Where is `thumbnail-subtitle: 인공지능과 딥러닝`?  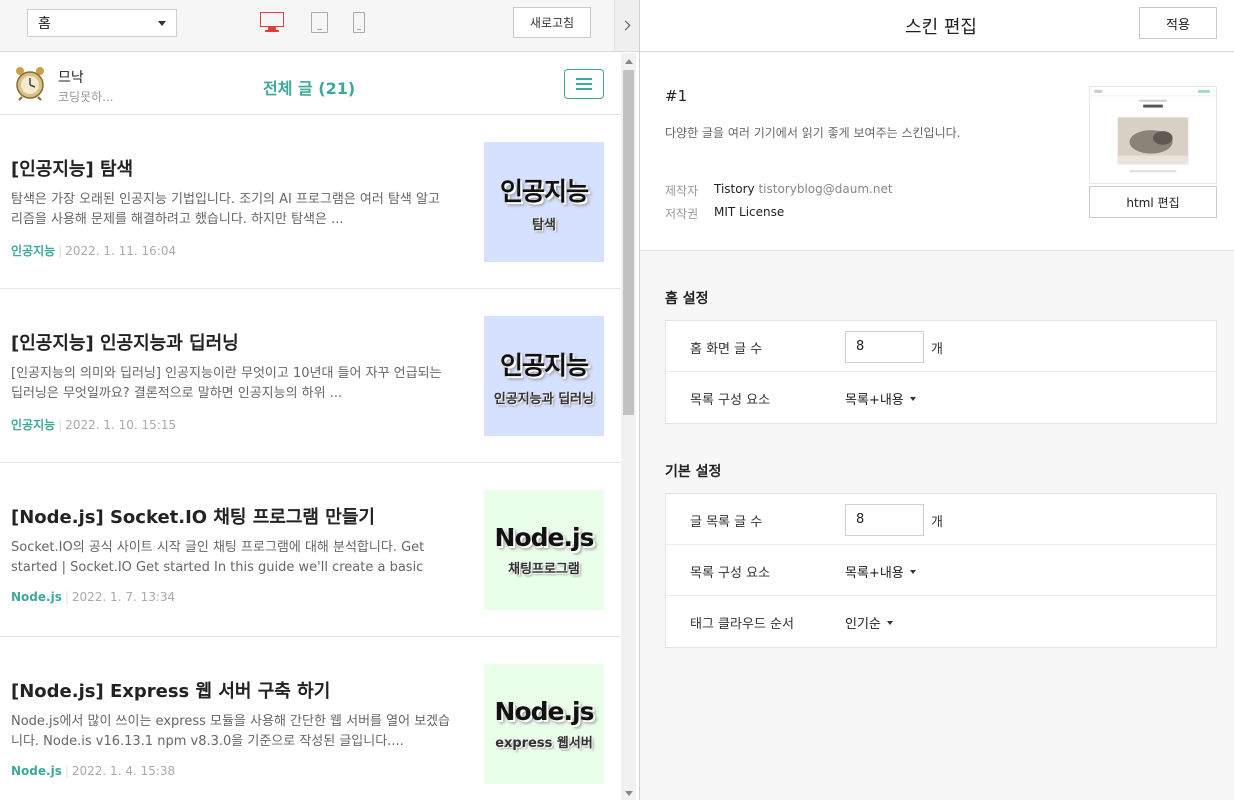 thumbnail-subtitle: 인공지능과 딥러닝 is located at coordinates (544, 399).